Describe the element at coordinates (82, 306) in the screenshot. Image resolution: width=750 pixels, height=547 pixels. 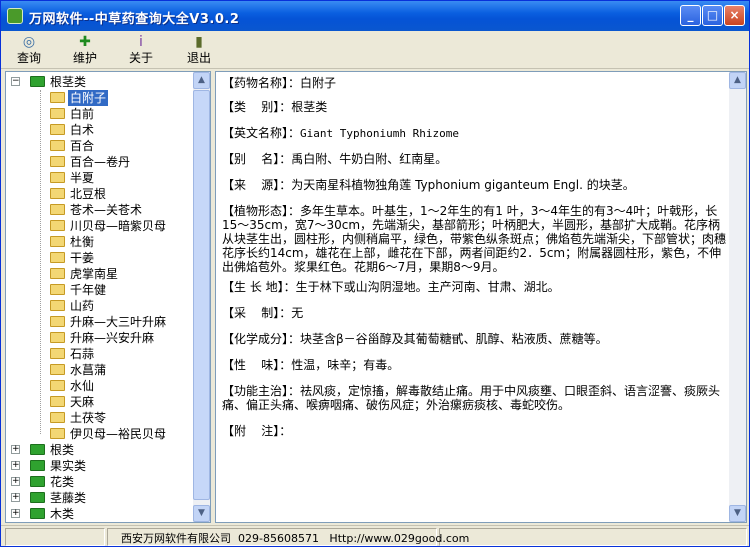
I see `tree-item-label: 山药` at that location.